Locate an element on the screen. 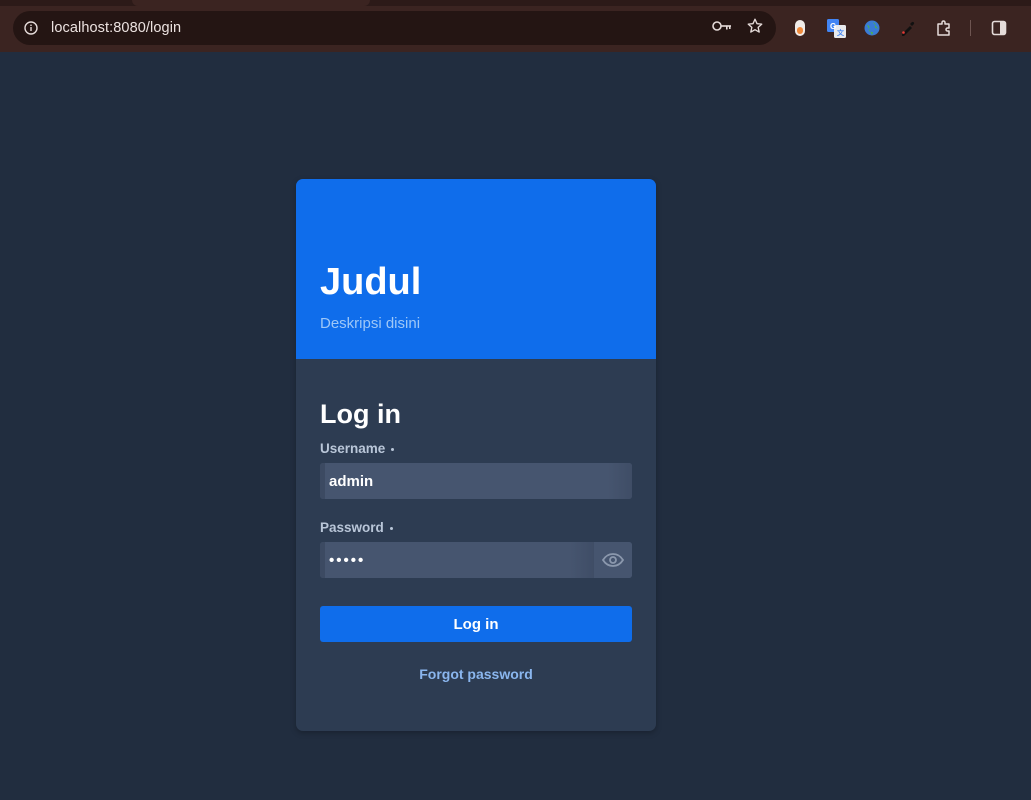 This screenshot has width=1031, height=800. bookmark-star-icon is located at coordinates (755, 28).